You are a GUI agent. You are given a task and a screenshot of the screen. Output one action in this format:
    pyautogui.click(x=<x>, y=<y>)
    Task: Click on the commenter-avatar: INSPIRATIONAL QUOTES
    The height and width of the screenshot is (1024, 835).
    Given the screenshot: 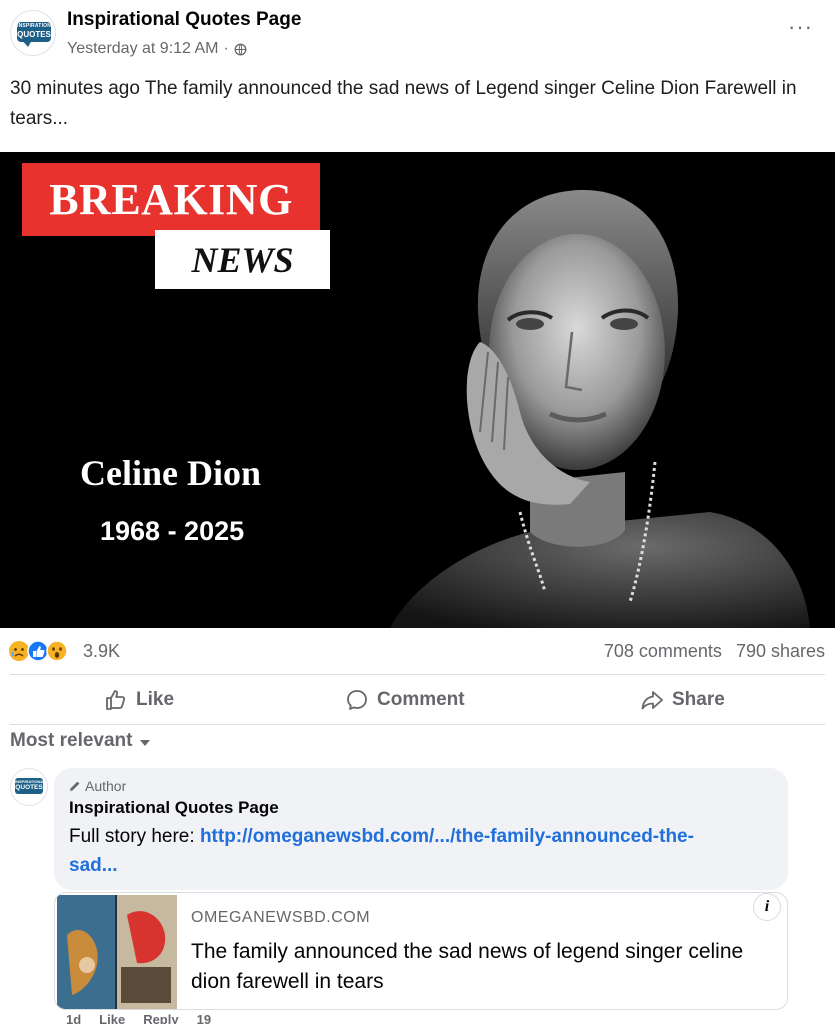 What is the action you would take?
    pyautogui.click(x=29, y=787)
    